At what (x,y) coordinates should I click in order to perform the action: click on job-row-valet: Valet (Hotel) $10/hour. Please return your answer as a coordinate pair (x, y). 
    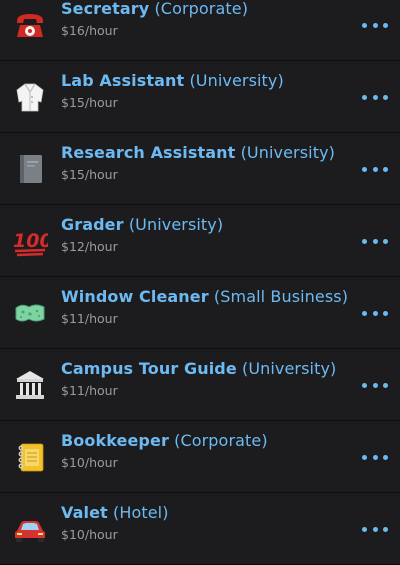
    Looking at the image, I should click on (200, 529).